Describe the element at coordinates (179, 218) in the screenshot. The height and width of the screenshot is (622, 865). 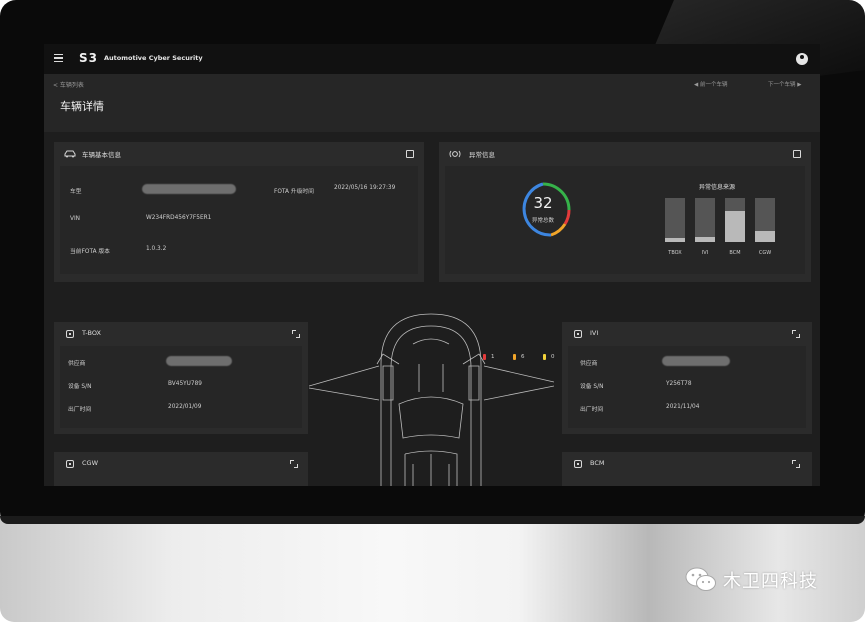
I see `vin-value: W234FRD456Y7F5ER1` at that location.